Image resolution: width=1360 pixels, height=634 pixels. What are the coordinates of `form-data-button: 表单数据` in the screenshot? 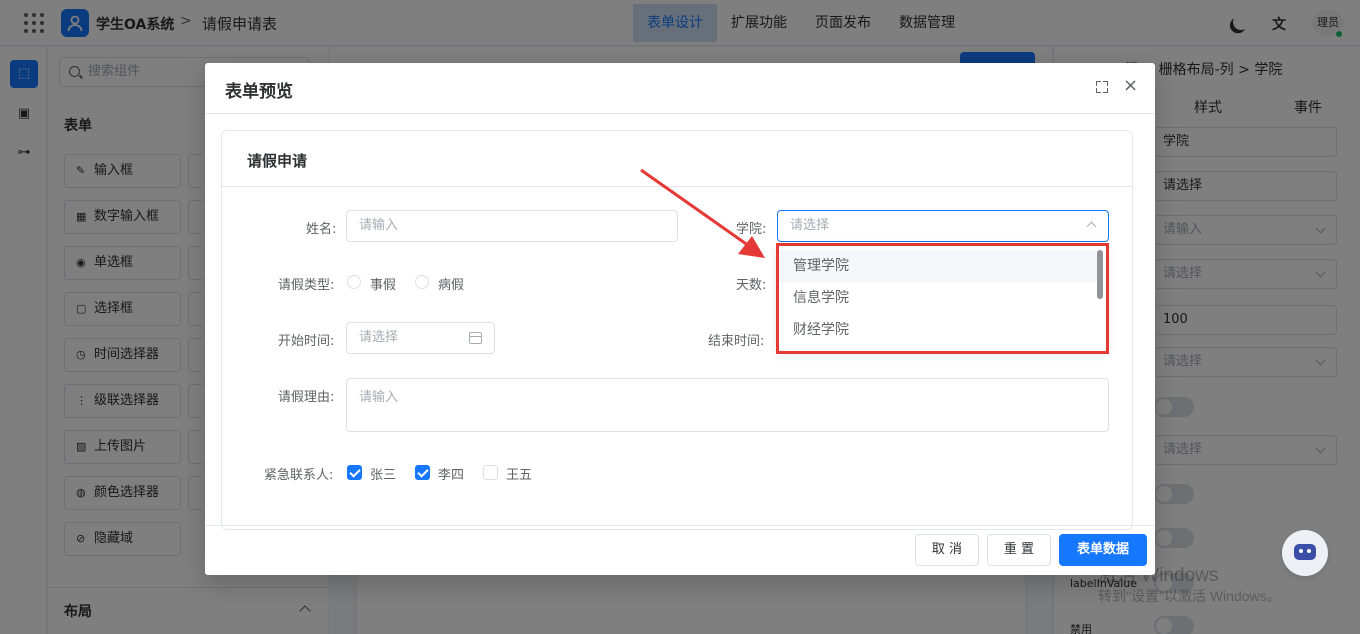 It's located at (1103, 550).